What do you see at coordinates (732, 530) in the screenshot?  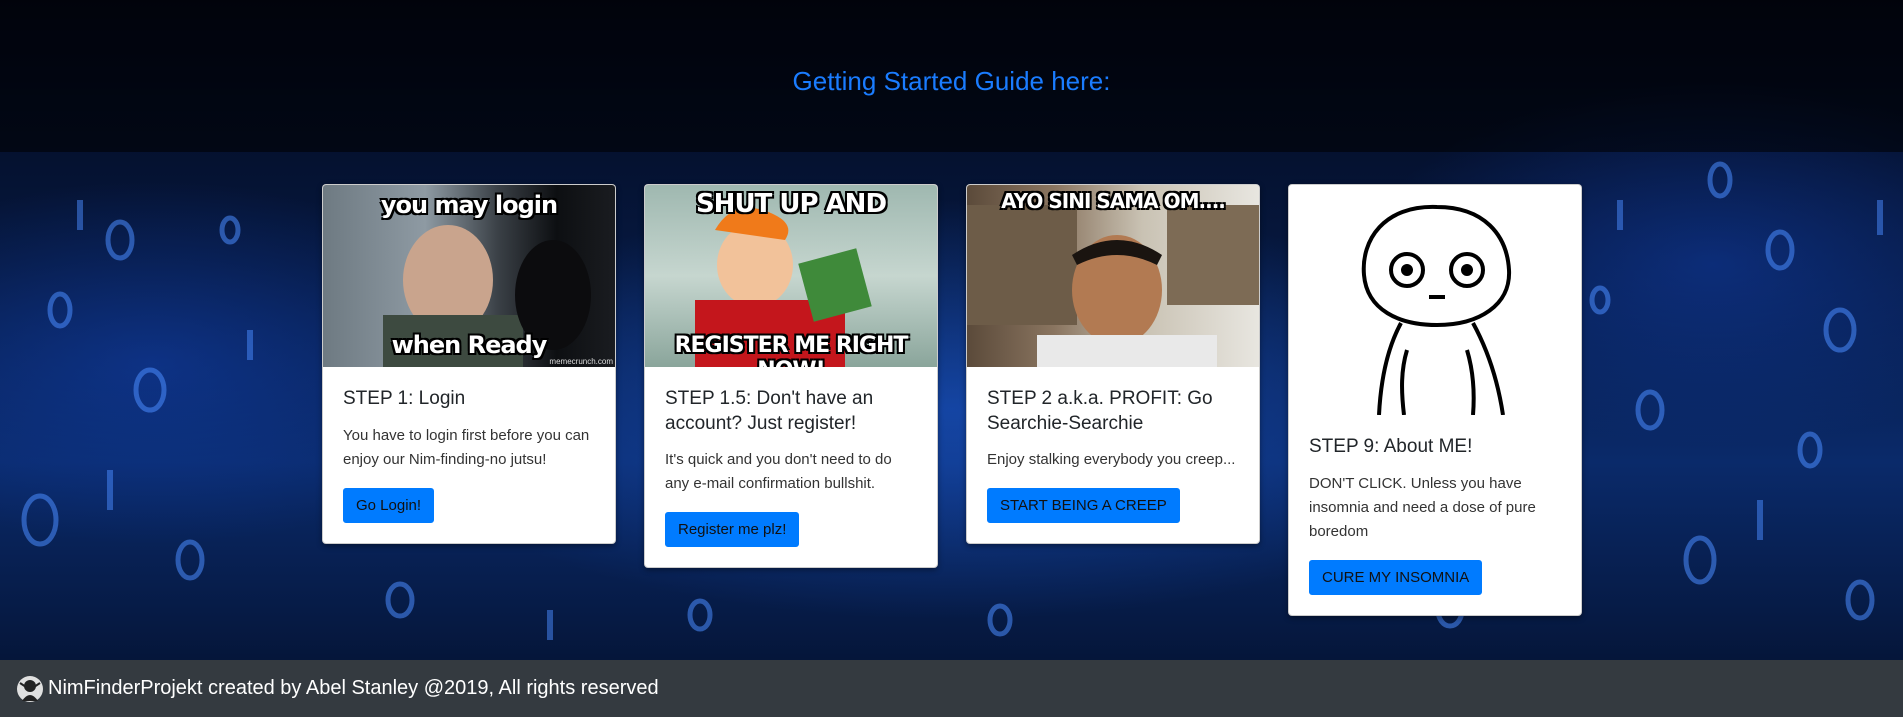 I see `register-button: Register me plz!` at bounding box center [732, 530].